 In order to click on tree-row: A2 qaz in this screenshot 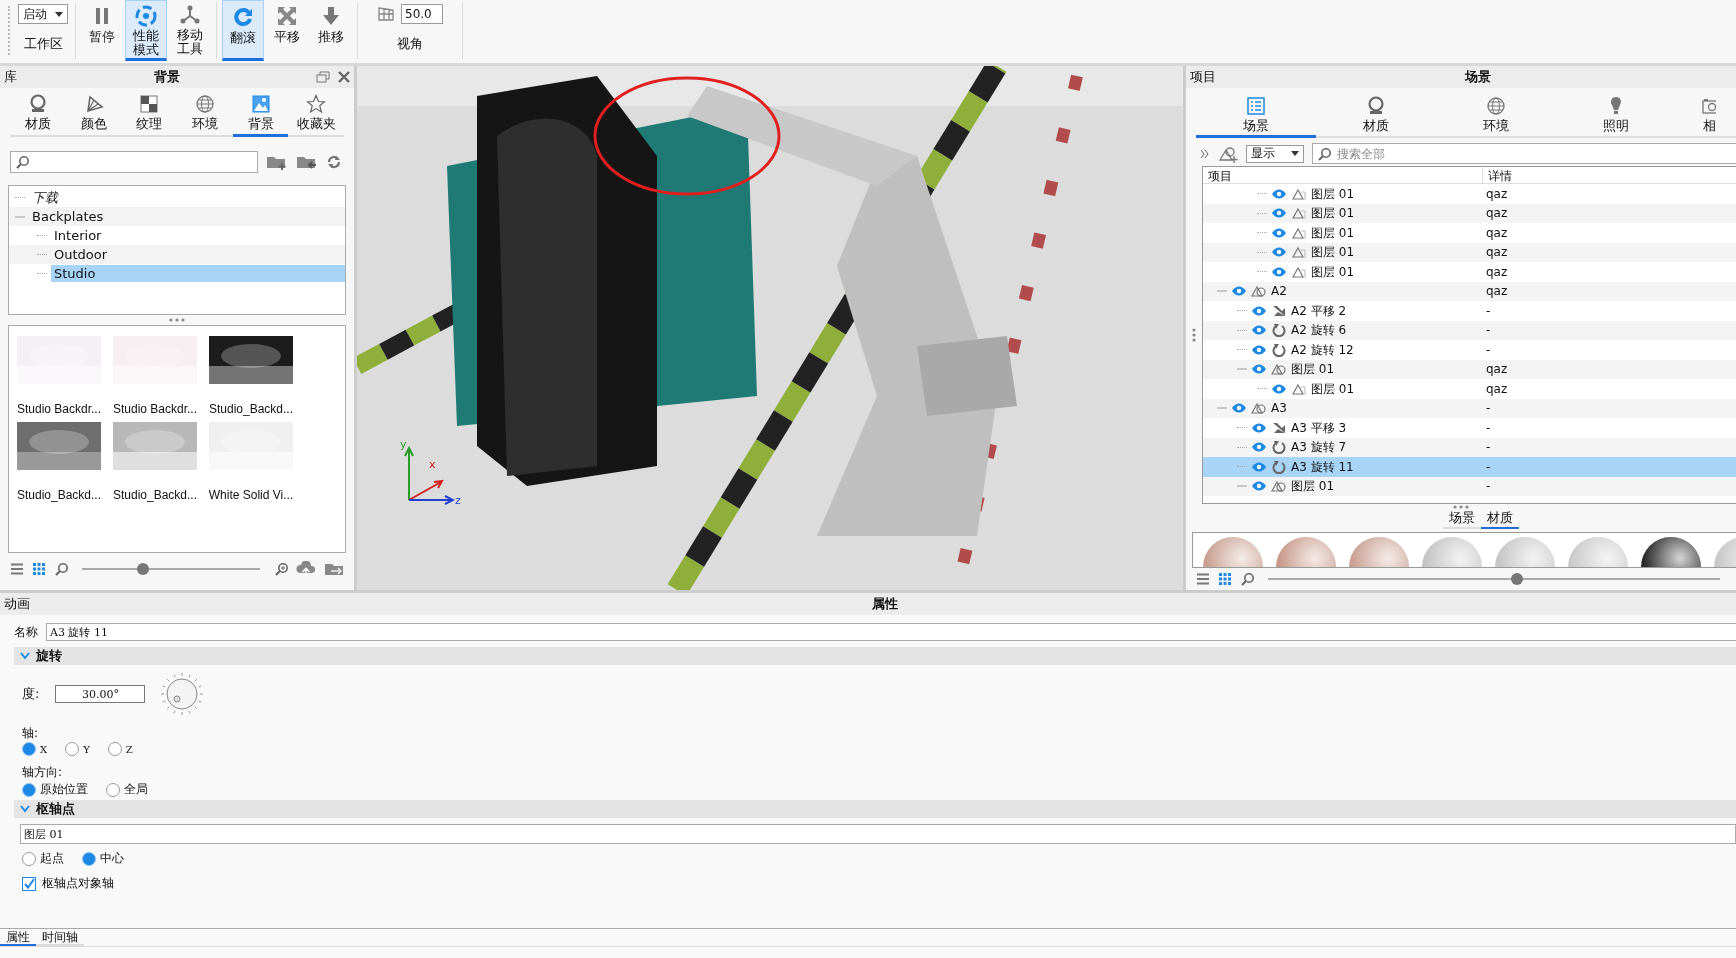, I will do `click(1469, 291)`.